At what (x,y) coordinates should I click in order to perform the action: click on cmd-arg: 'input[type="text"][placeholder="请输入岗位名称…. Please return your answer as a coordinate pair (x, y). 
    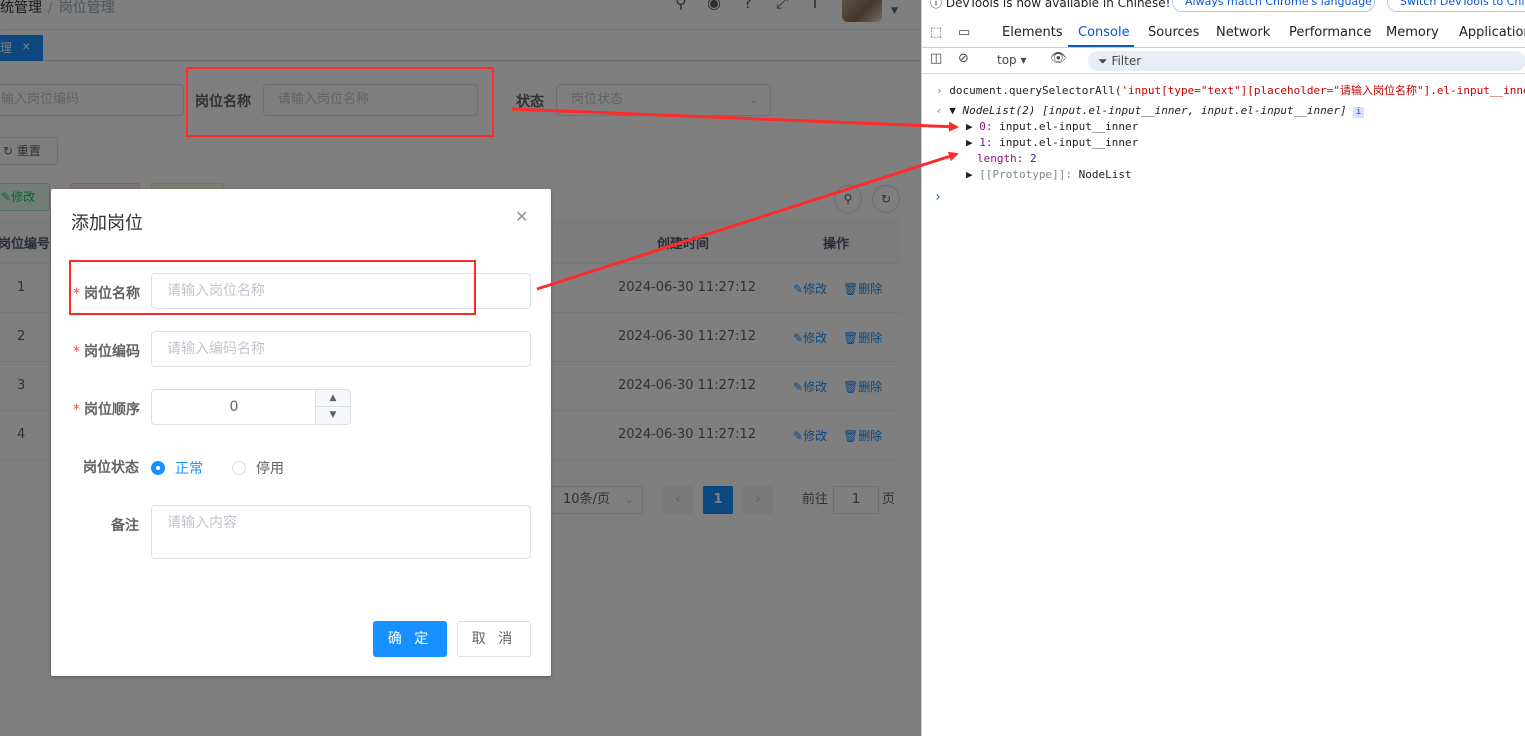
    Looking at the image, I should click on (1323, 90).